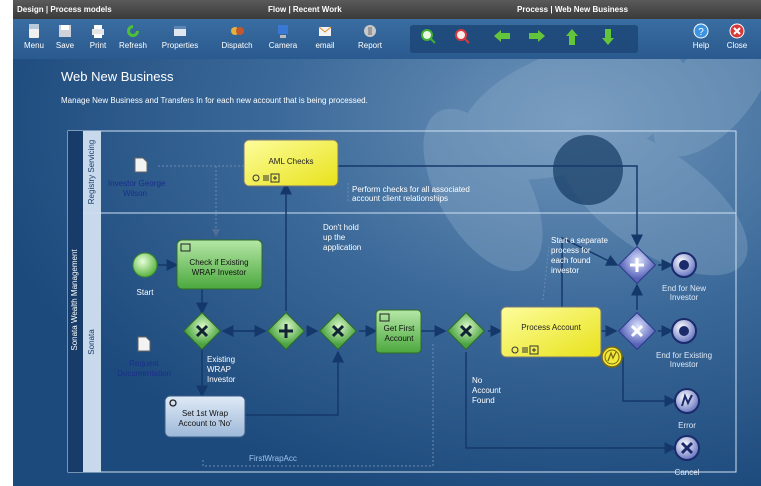 The image size is (761, 486). Describe the element at coordinates (144, 363) in the screenshot. I see `request-doc-line1: Request` at that location.